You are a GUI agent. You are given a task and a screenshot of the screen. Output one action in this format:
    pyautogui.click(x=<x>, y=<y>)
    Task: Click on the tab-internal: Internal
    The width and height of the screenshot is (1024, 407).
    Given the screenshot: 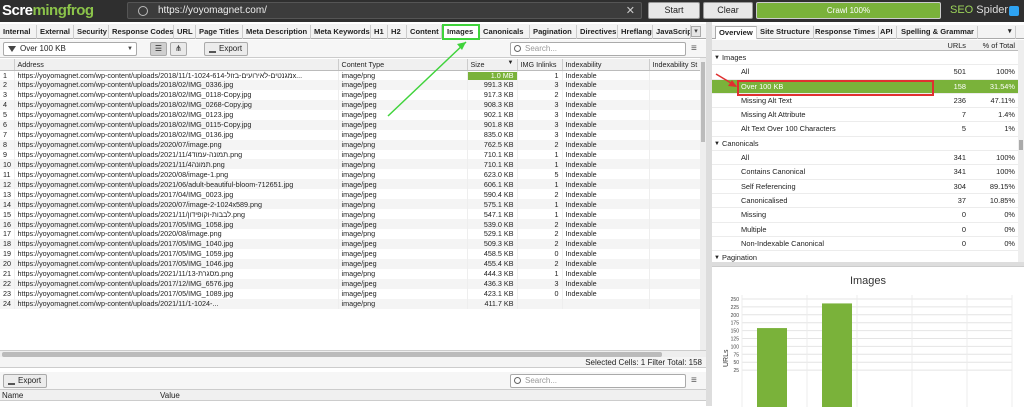 What is the action you would take?
    pyautogui.click(x=18, y=32)
    